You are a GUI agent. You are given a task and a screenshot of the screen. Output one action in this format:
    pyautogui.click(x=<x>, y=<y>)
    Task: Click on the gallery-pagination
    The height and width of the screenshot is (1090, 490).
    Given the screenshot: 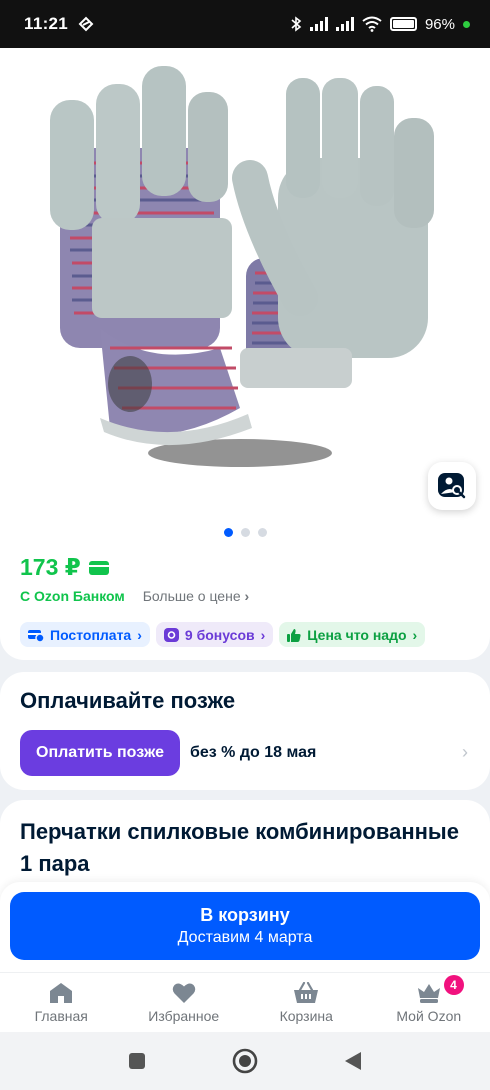 What is the action you would take?
    pyautogui.click(x=245, y=532)
    